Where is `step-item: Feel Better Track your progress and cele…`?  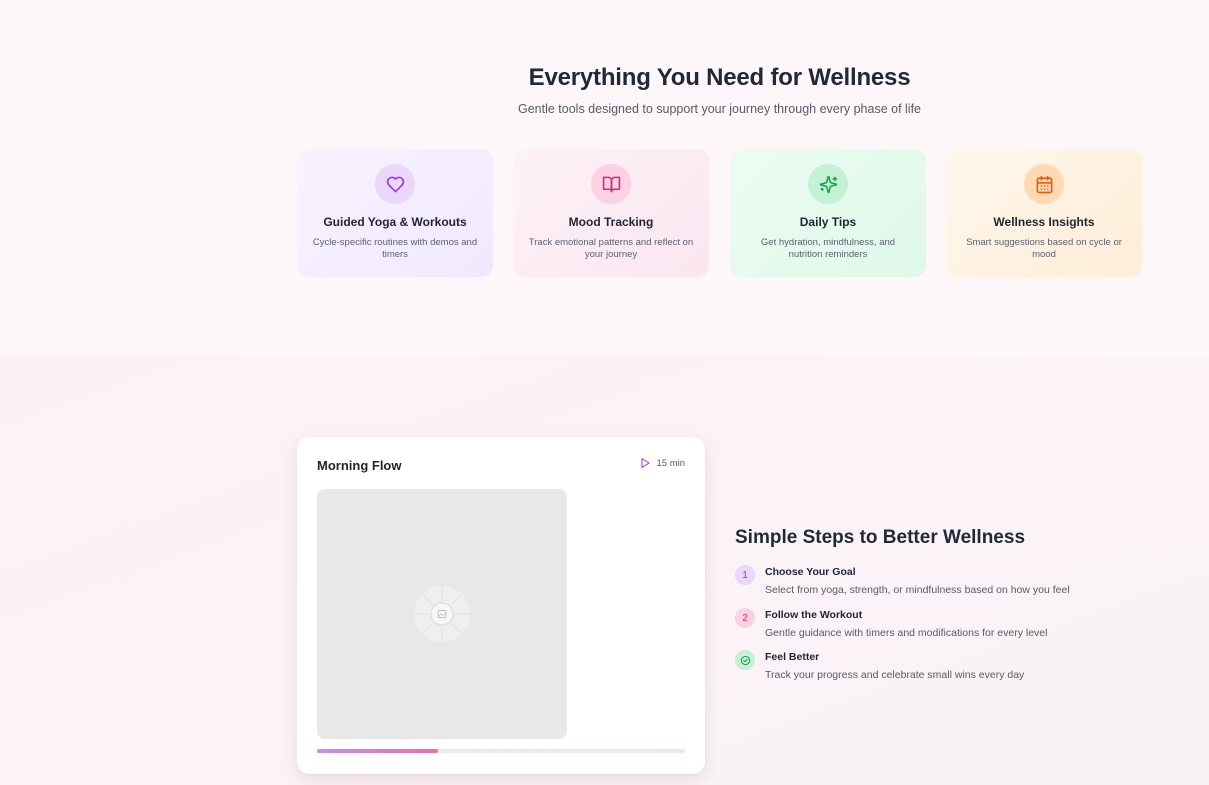
step-item: Feel Better Track your progress and cele… is located at coordinates (945, 668).